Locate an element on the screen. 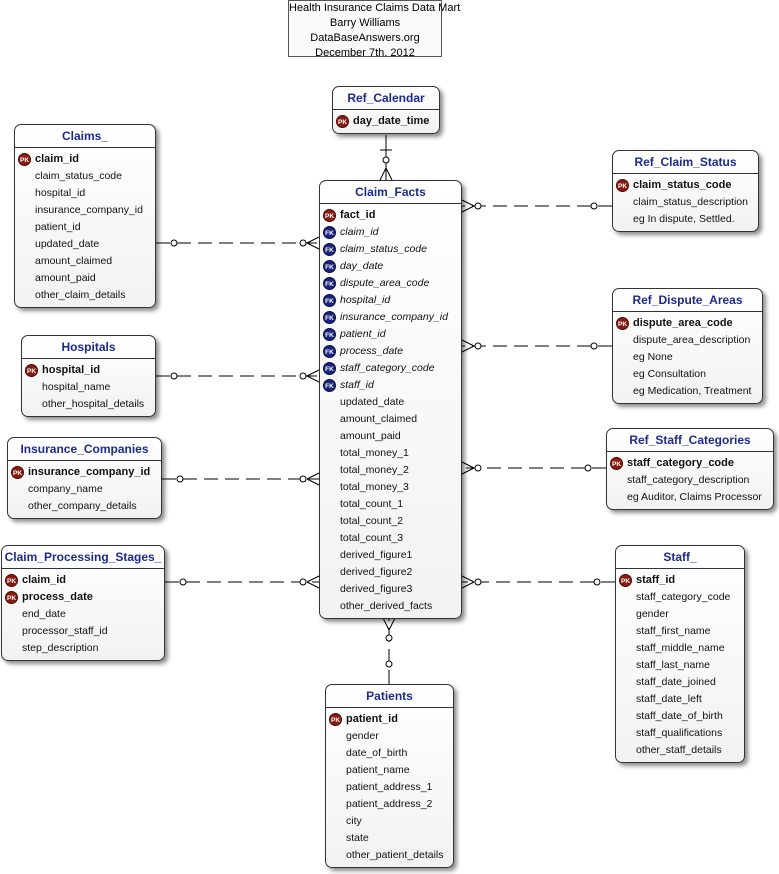  field-name: staff_middle_name is located at coordinates (680, 648).